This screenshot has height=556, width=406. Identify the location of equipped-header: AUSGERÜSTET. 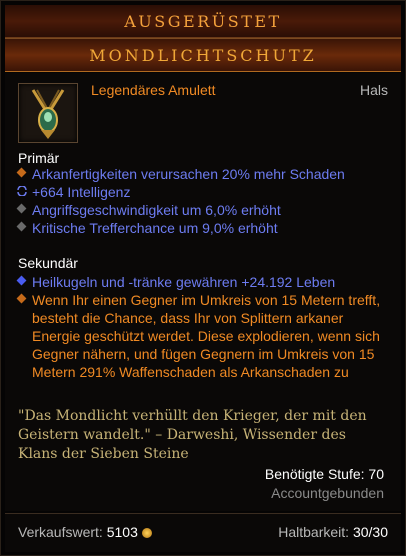
(203, 21).